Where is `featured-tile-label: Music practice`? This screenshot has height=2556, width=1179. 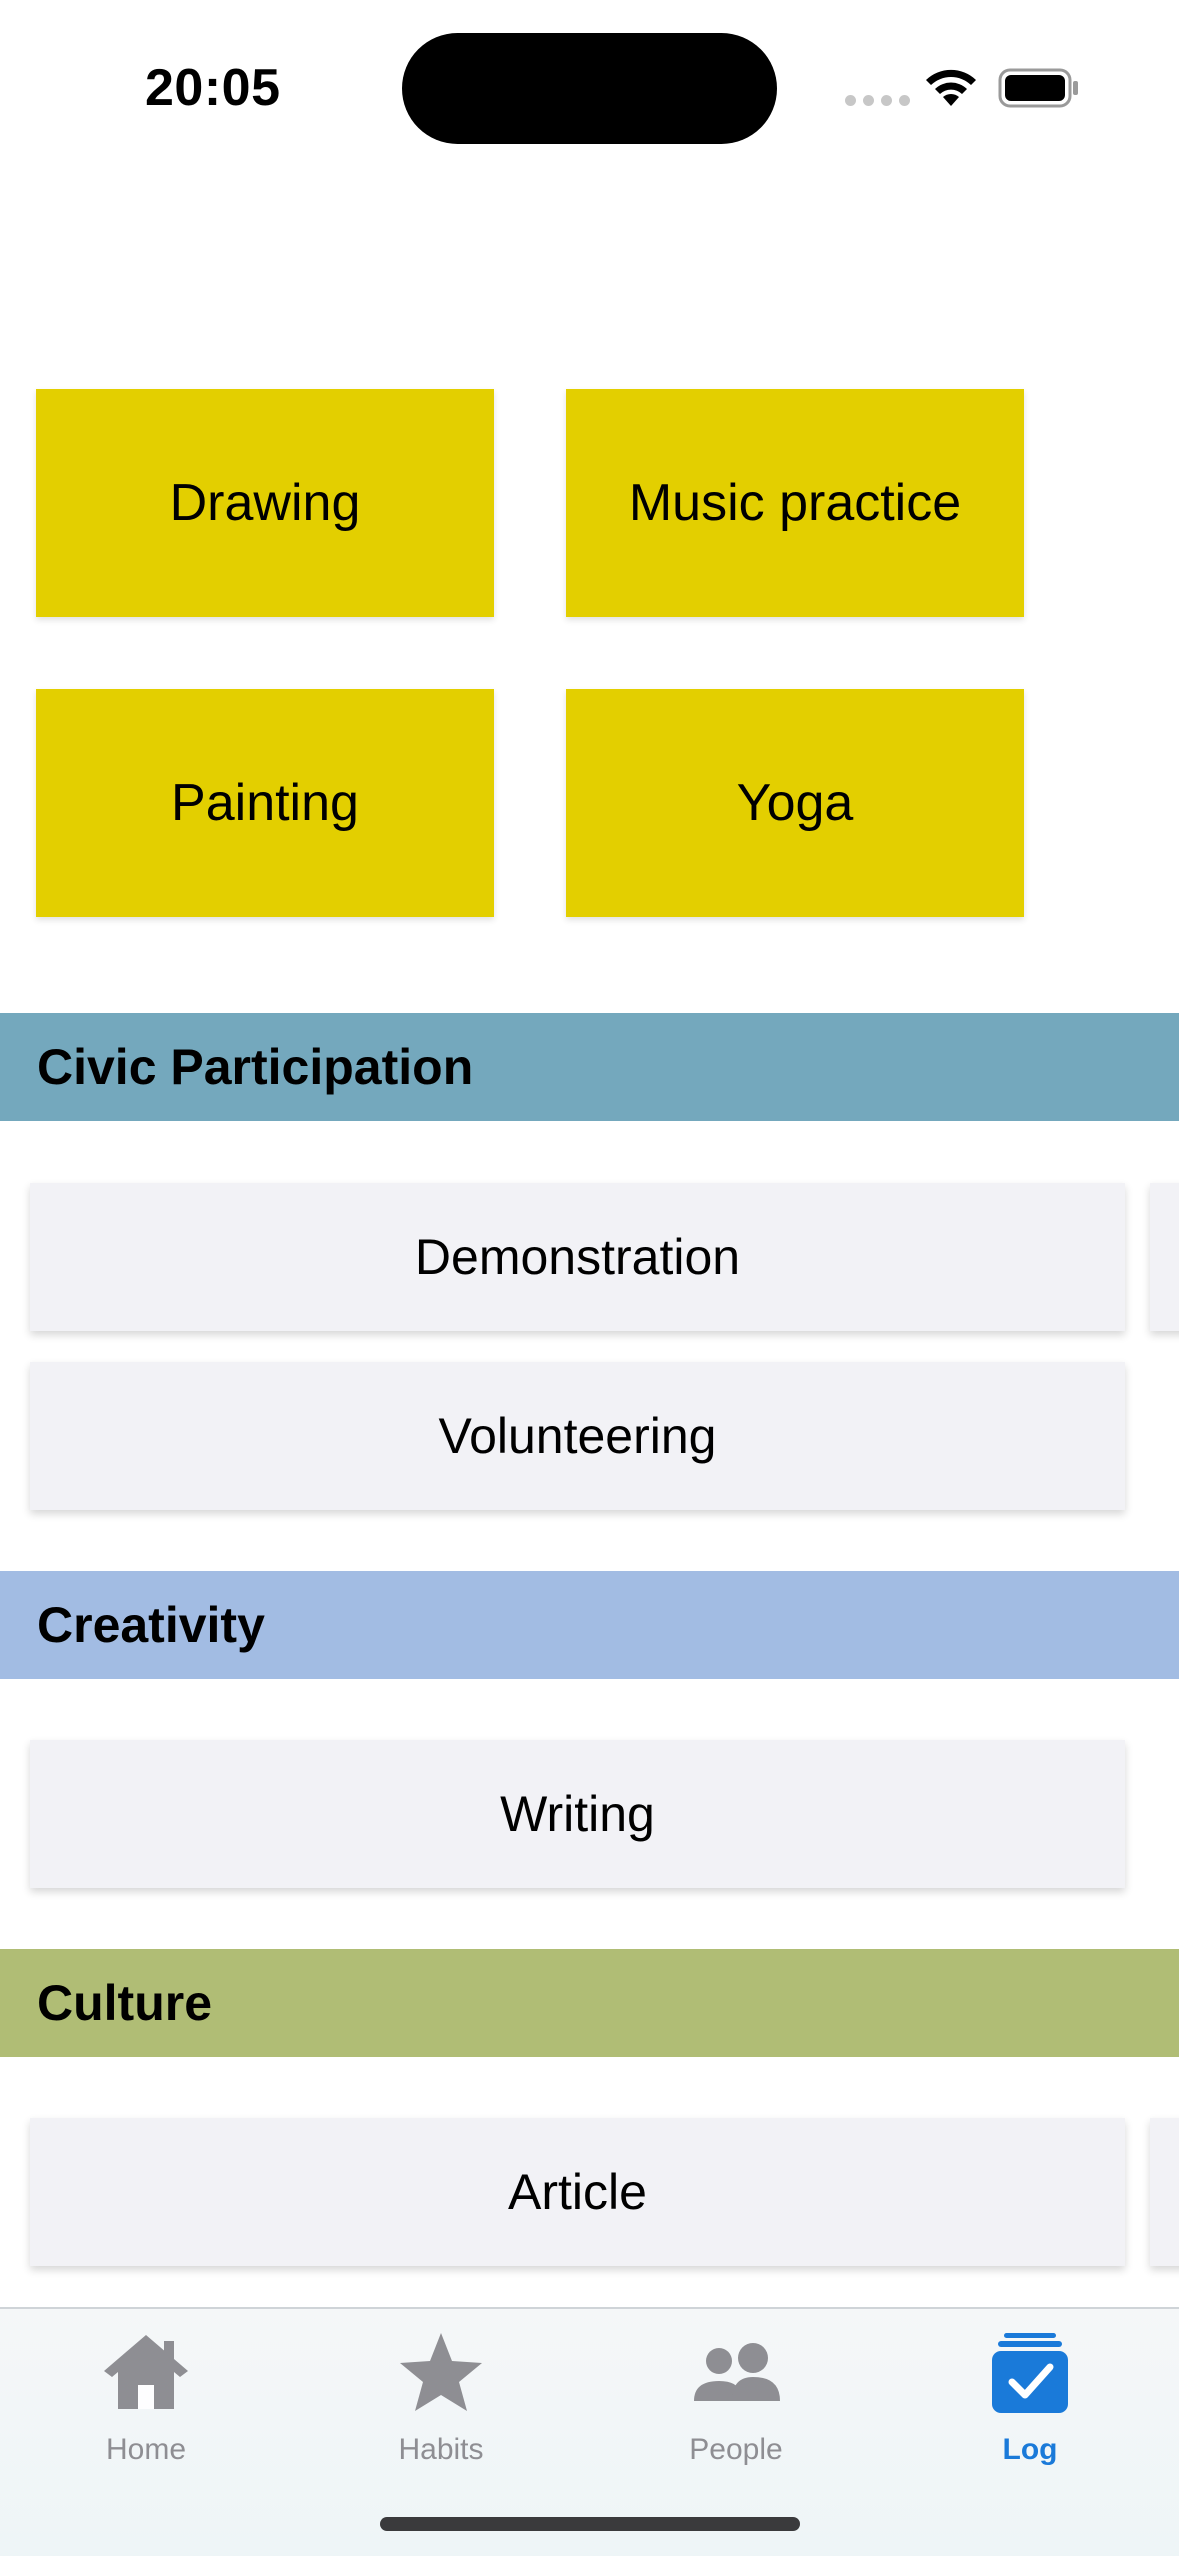
featured-tile-label: Music practice is located at coordinates (795, 503).